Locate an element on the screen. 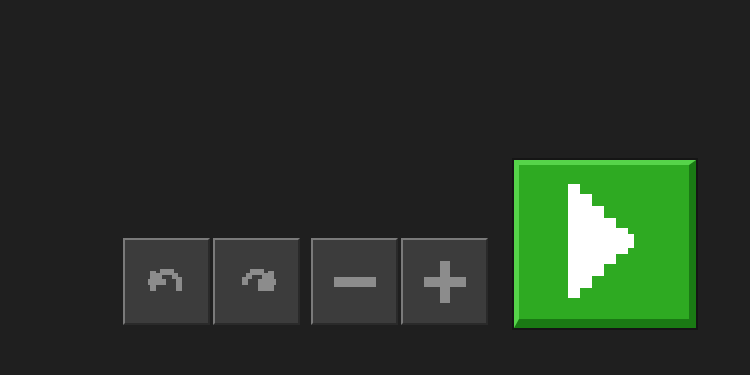 The width and height of the screenshot is (750, 375). zoom-in-button is located at coordinates (444, 281).